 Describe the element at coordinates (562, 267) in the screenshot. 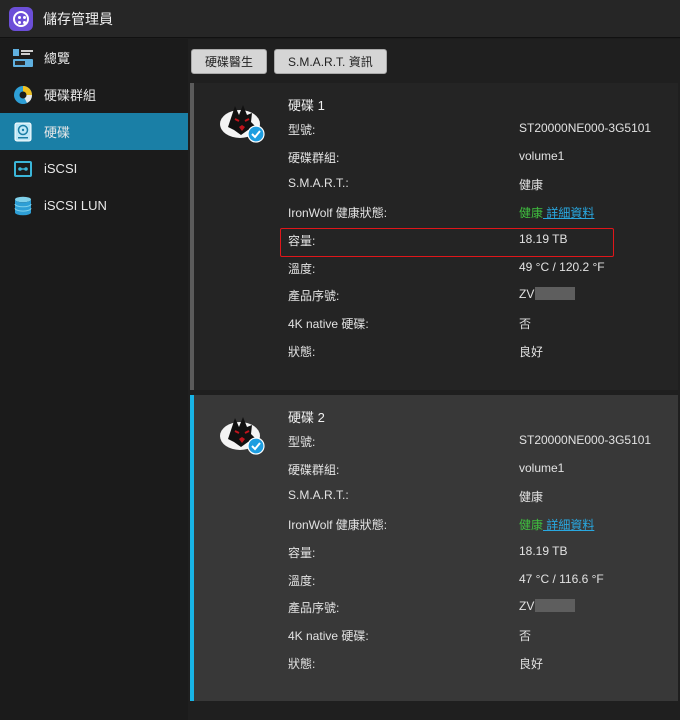

I see `value-temperature: 49 °C / 120.2 °F` at that location.